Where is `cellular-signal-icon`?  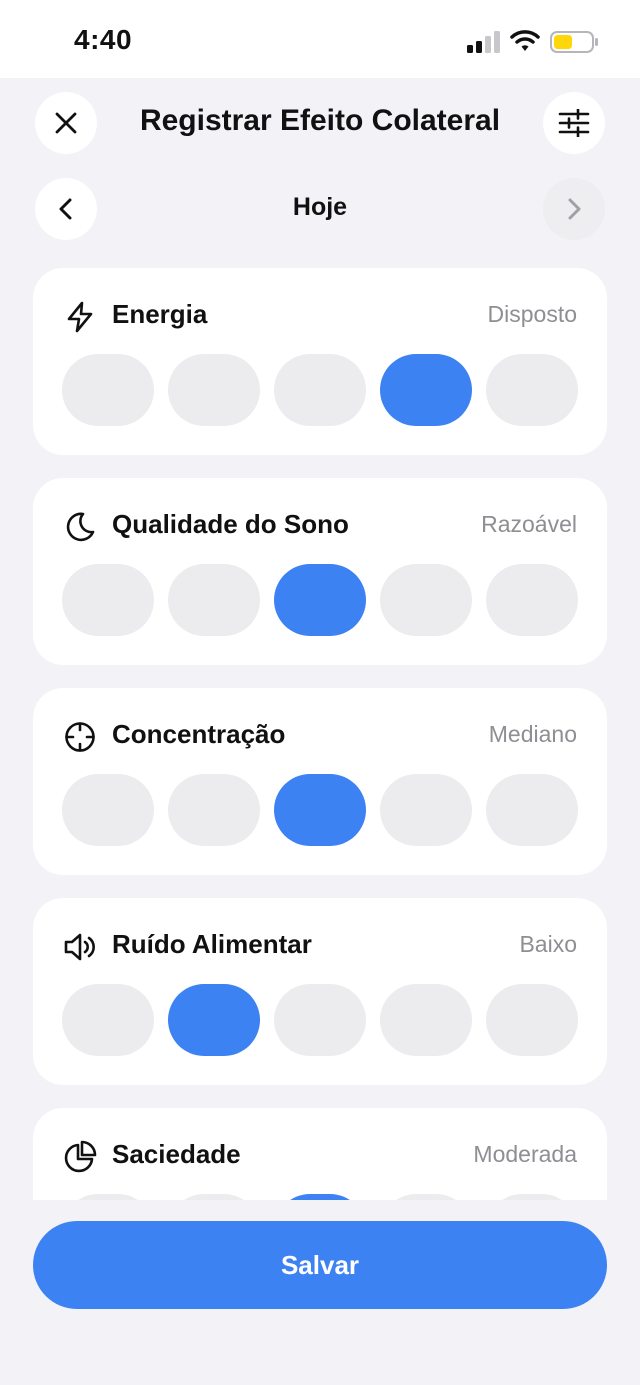 cellular-signal-icon is located at coordinates (483, 42).